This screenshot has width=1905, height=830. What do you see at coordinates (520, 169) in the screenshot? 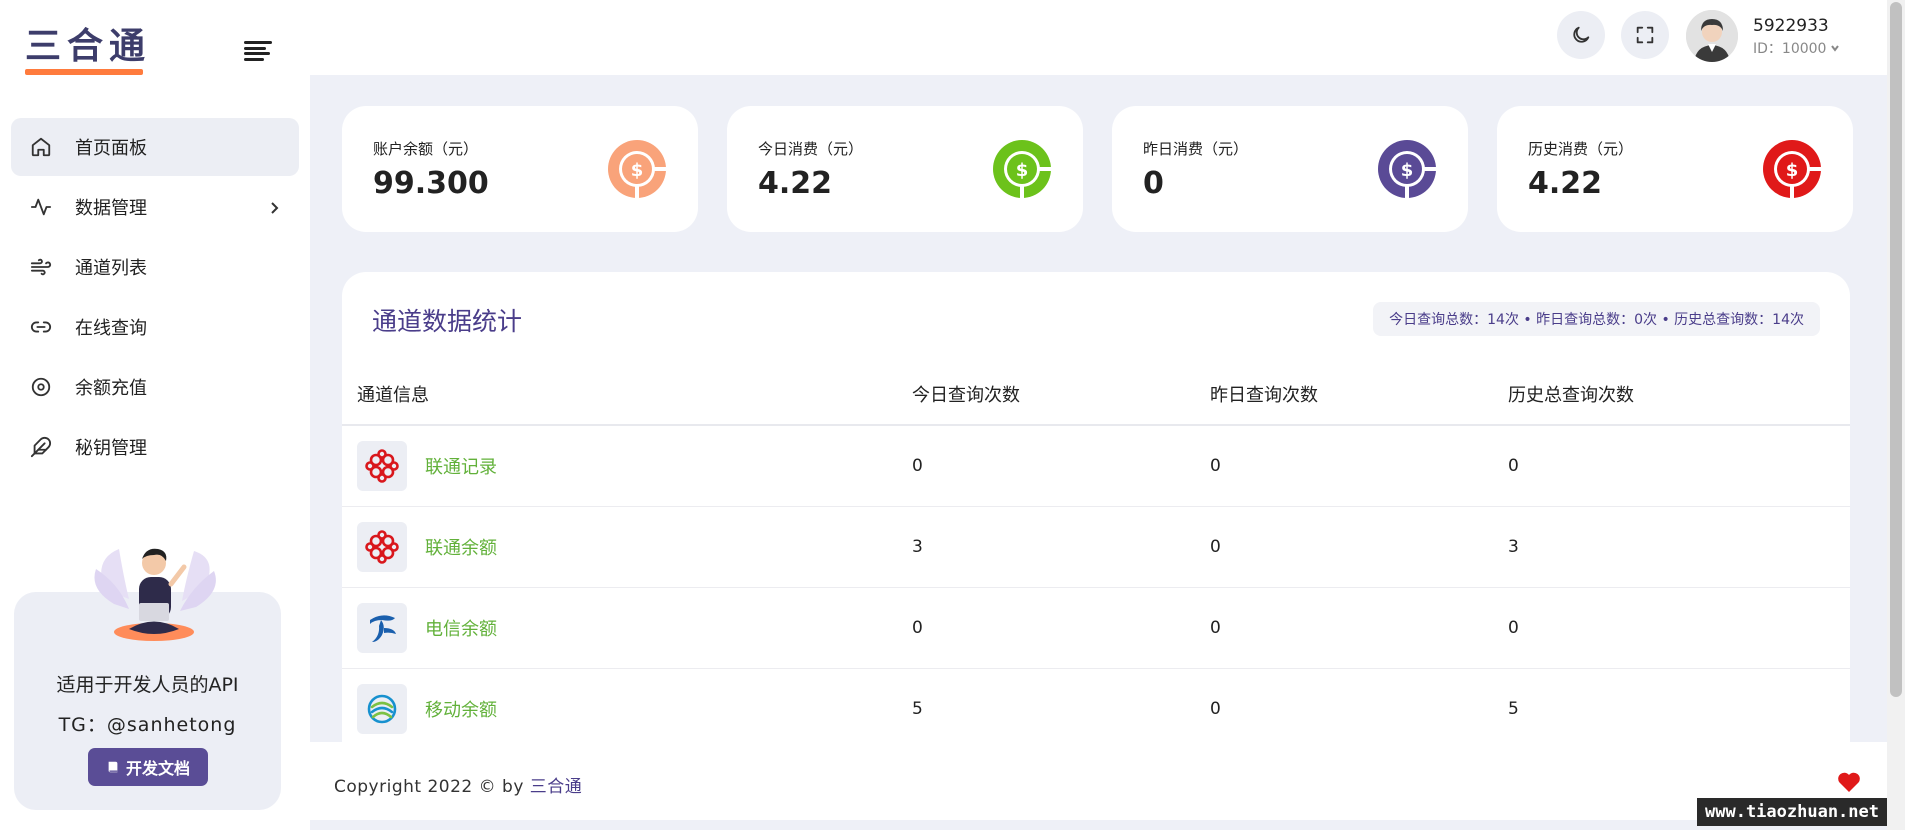
I see `stat-card-balance: 账户余额（元） 99.300 $` at bounding box center [520, 169].